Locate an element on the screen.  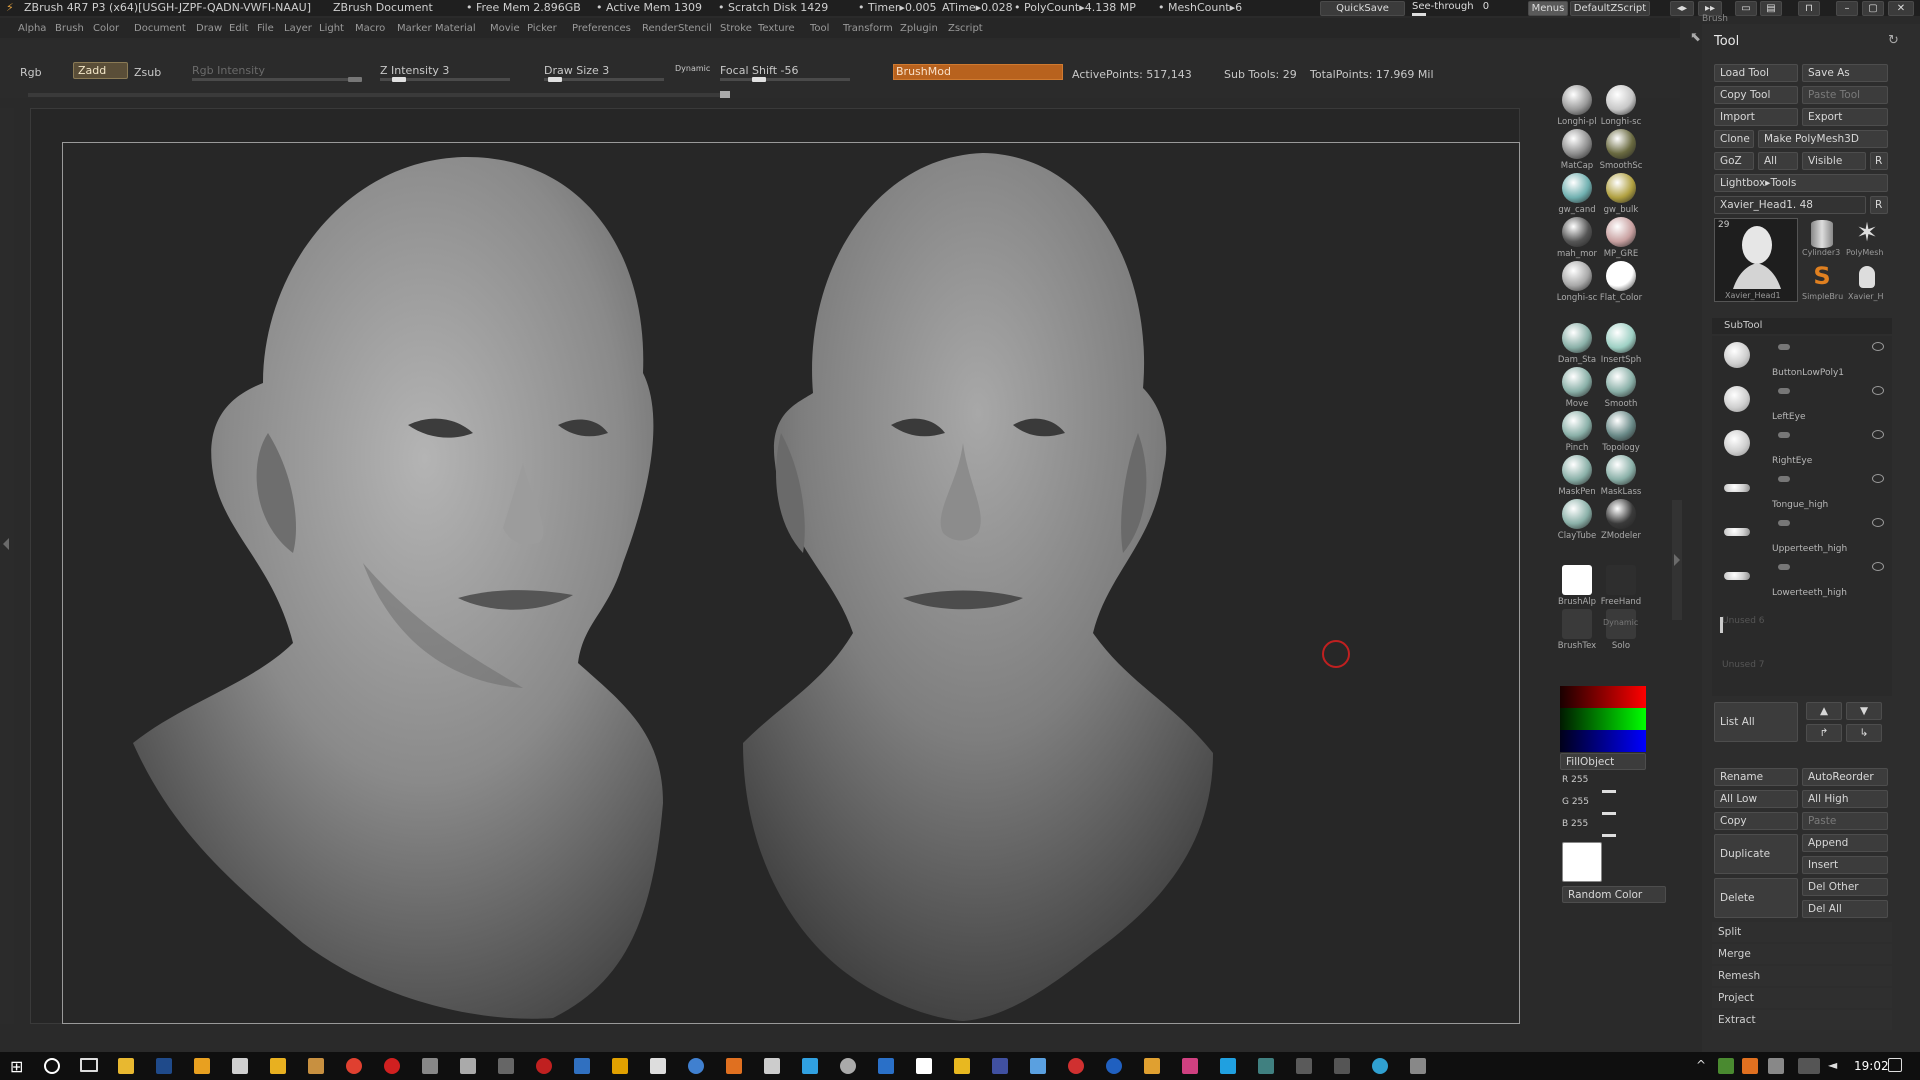
green-slider-knob is located at coordinates (1609, 813).